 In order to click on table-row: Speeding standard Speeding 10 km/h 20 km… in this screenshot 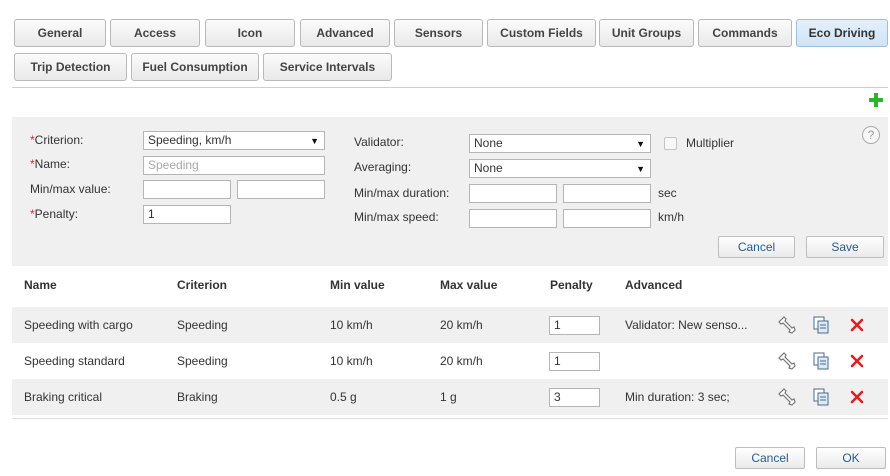, I will do `click(450, 361)`.